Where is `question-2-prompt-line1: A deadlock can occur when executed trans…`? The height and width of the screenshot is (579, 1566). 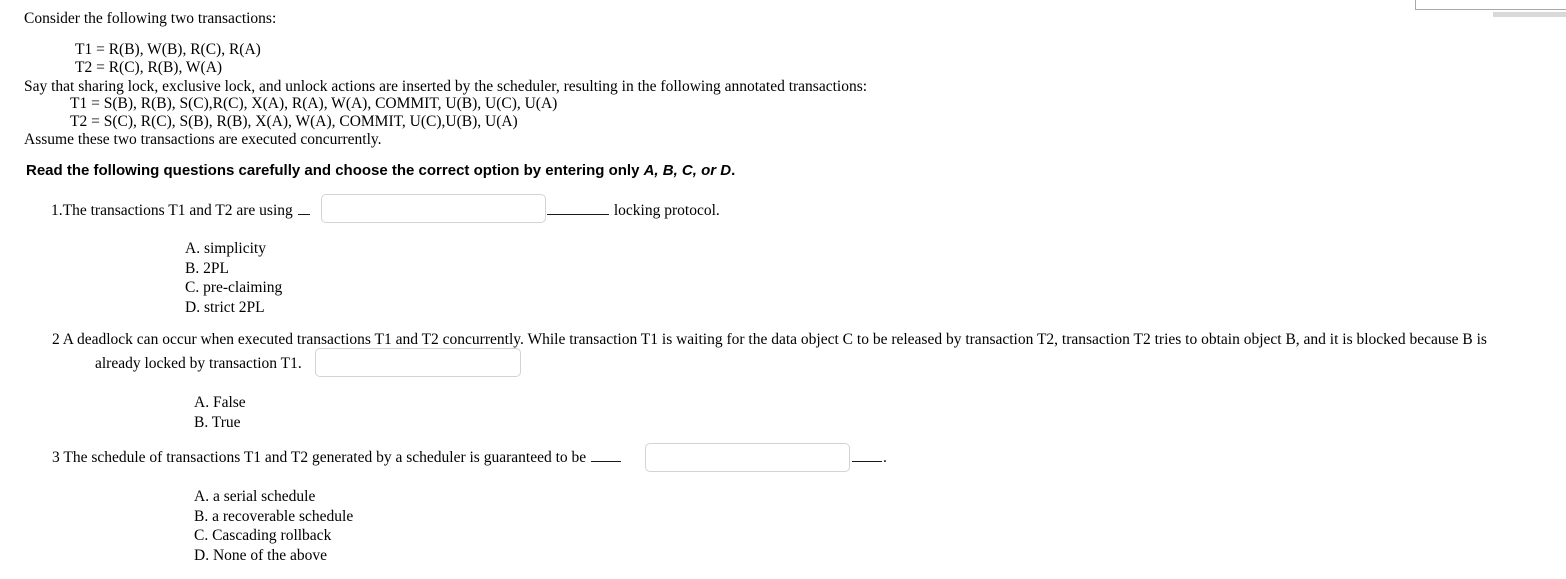
question-2-prompt-line1: A deadlock can occur when executed trans… is located at coordinates (773, 339).